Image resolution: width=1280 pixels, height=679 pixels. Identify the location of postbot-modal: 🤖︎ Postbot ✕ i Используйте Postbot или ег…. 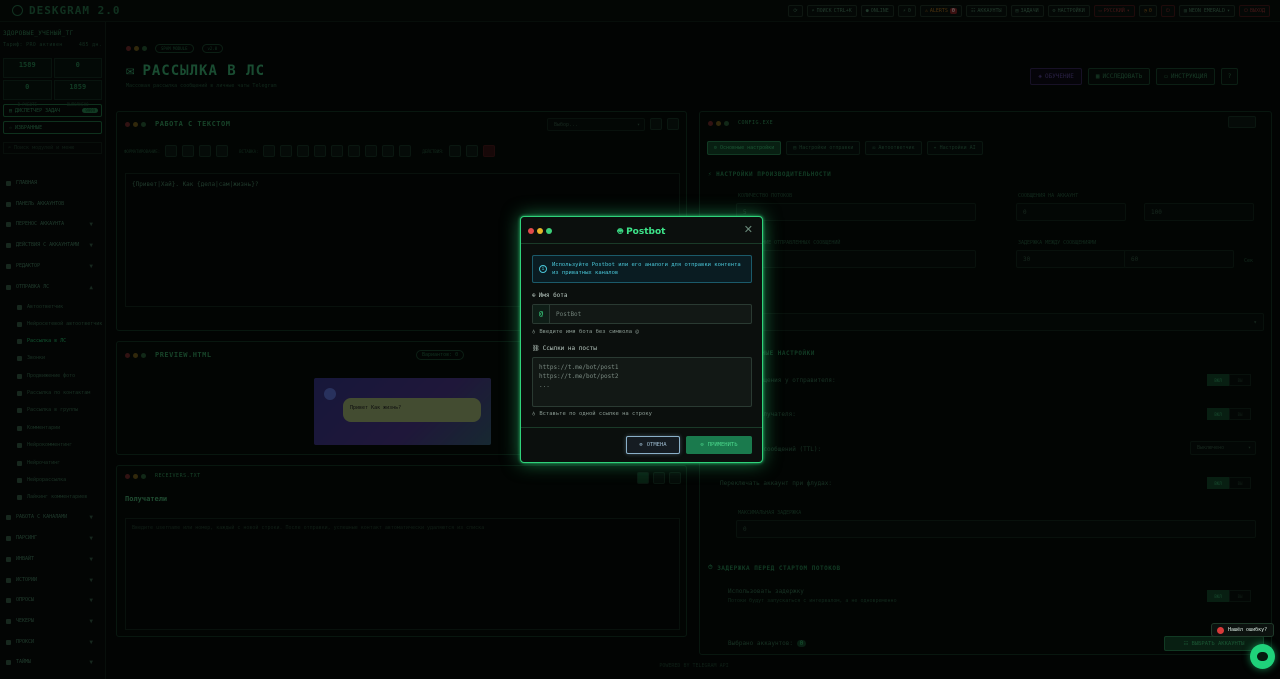
(641, 339).